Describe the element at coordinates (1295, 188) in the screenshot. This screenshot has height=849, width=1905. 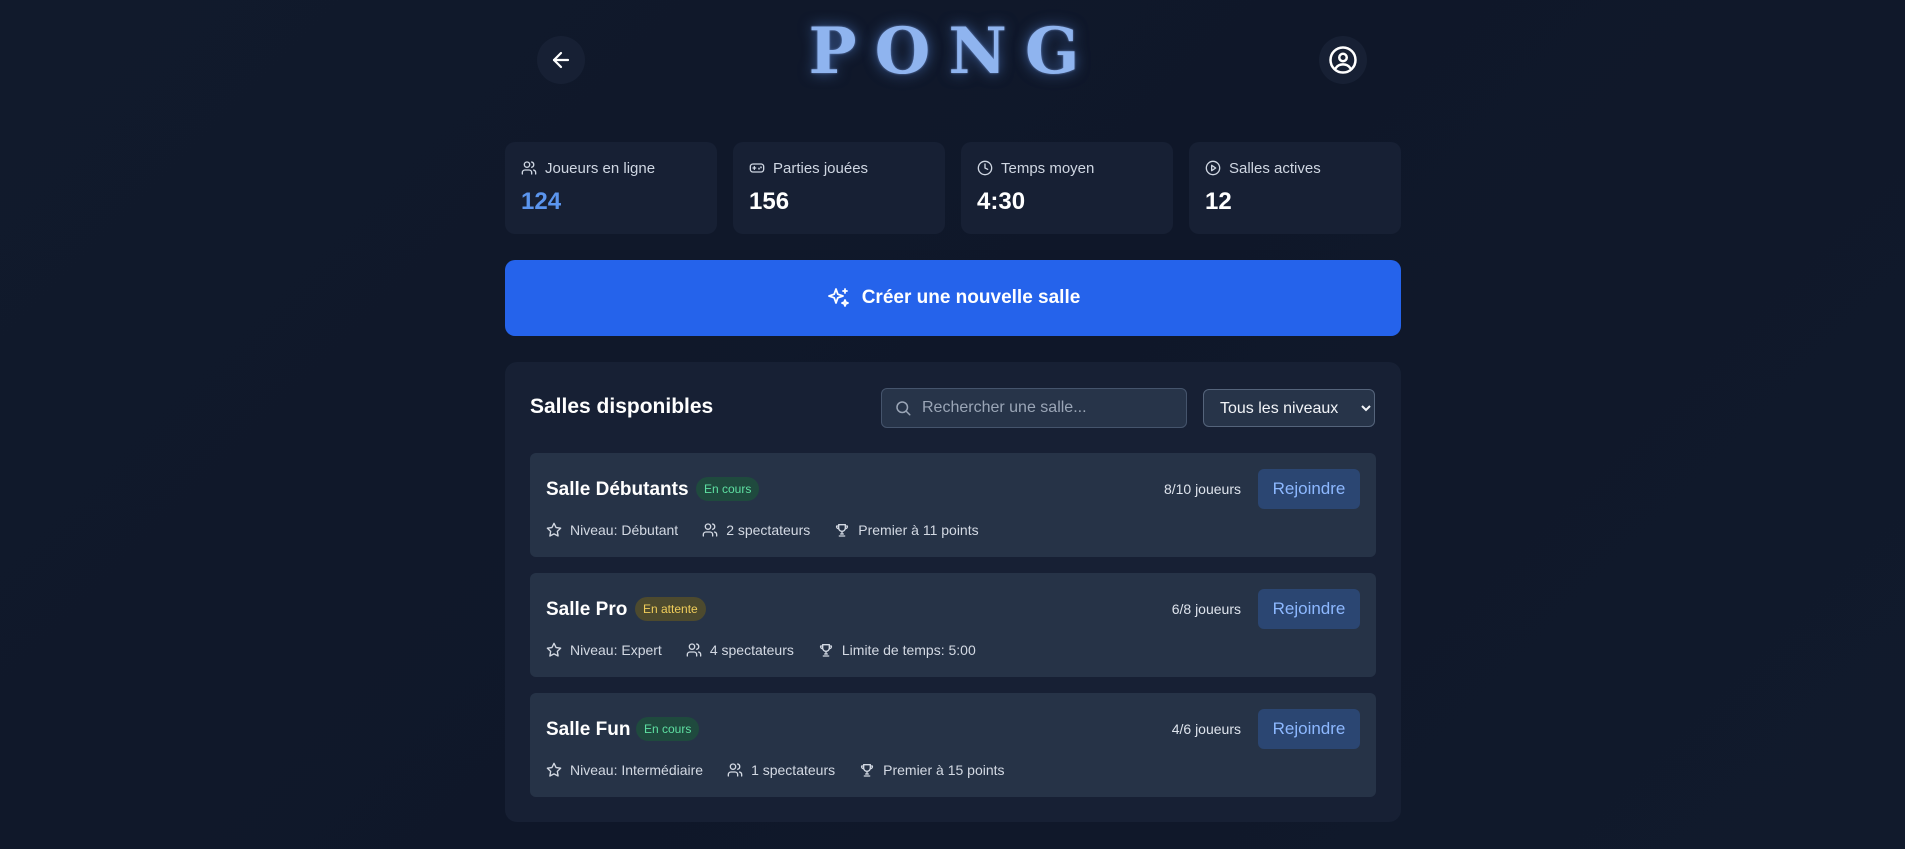
I see `stat-card-active-rooms: Salles actives 12` at that location.